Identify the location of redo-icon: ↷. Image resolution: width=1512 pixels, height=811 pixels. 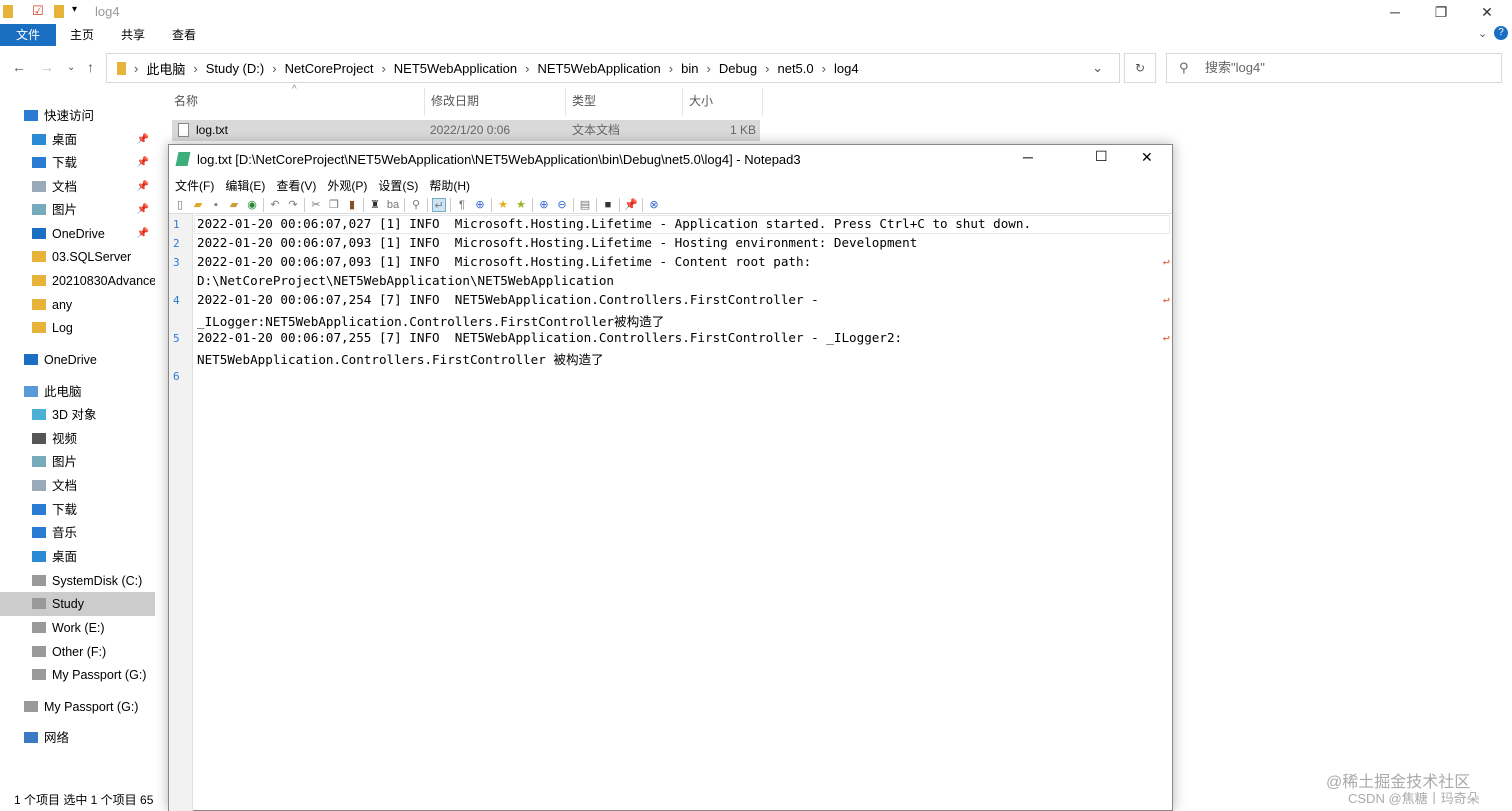
(293, 205).